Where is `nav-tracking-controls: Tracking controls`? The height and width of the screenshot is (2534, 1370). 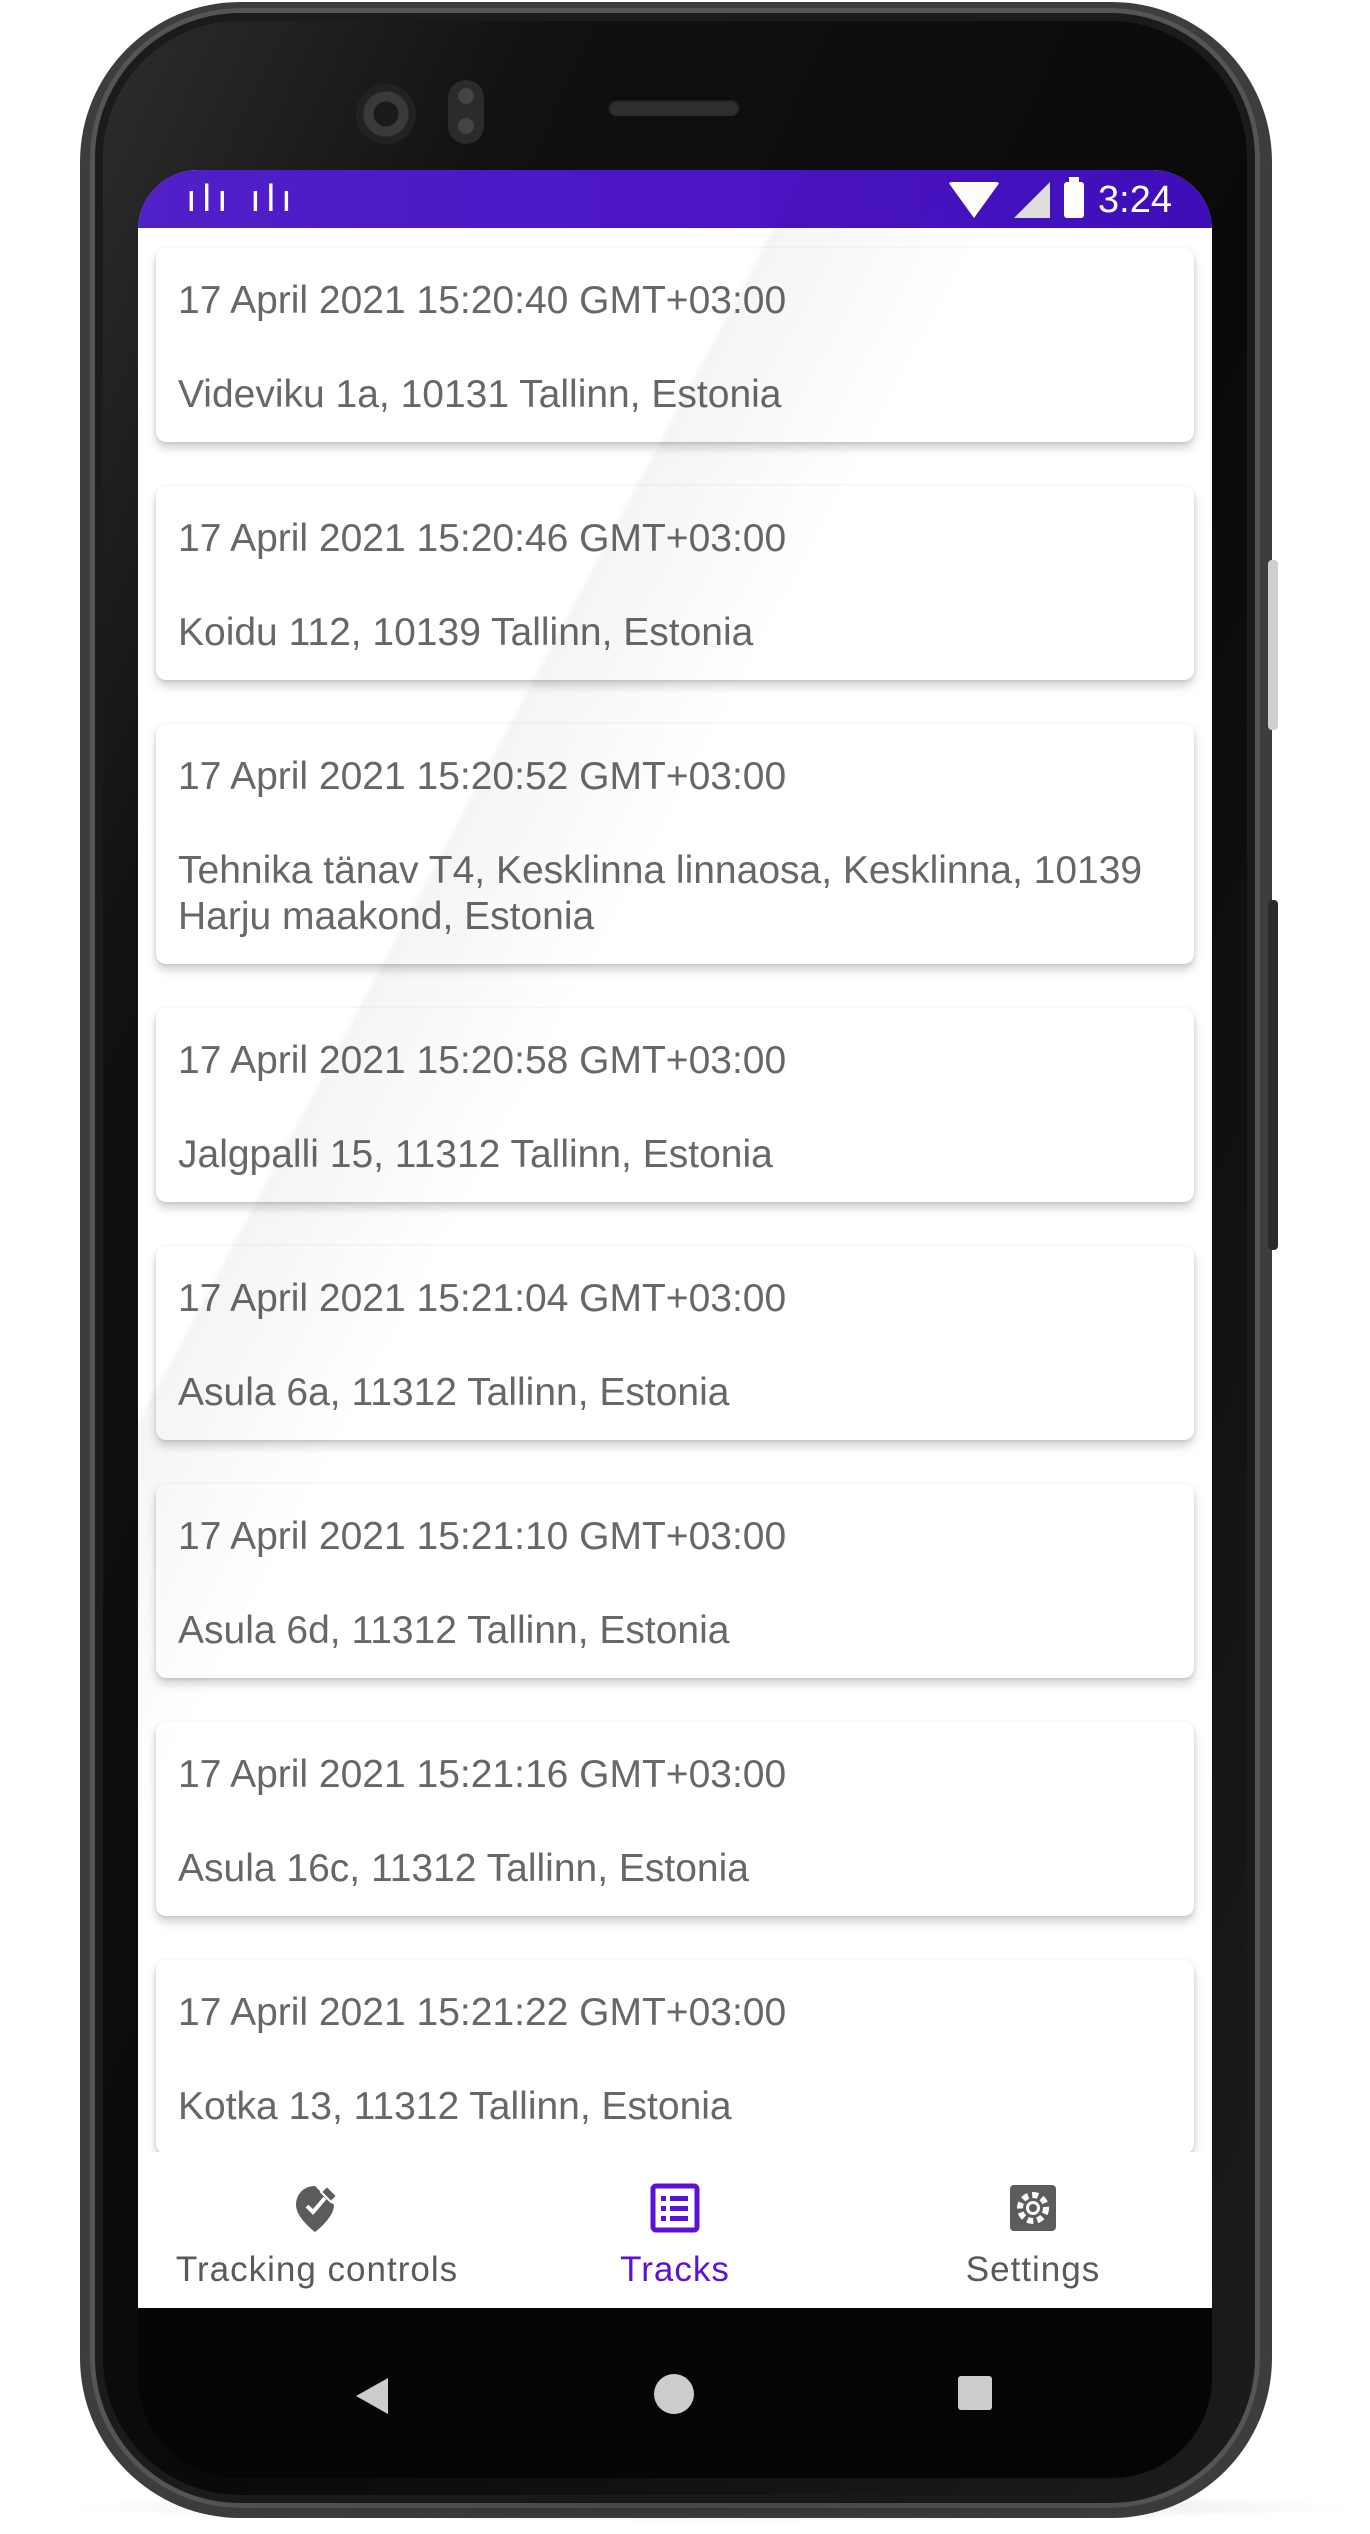 nav-tracking-controls: Tracking controls is located at coordinates (317, 2230).